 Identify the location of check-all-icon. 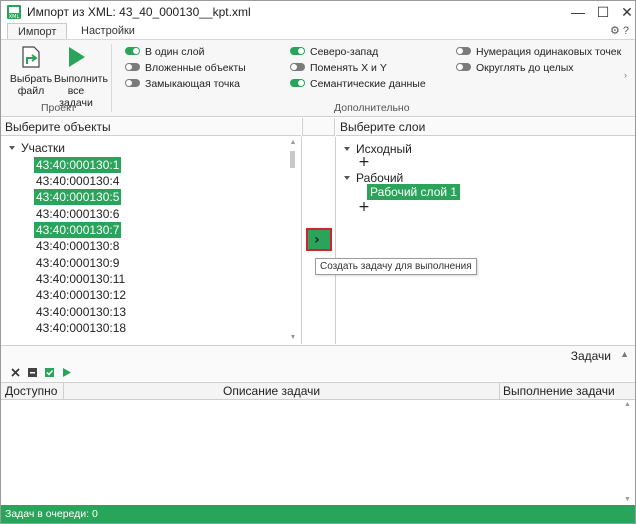
(49, 372).